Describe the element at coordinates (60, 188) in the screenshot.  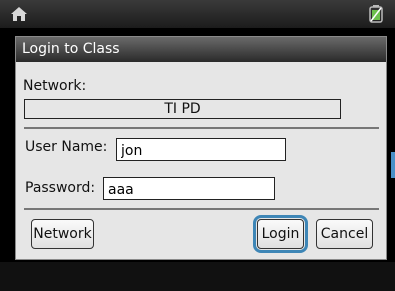
I see `password-label: Password:` at that location.